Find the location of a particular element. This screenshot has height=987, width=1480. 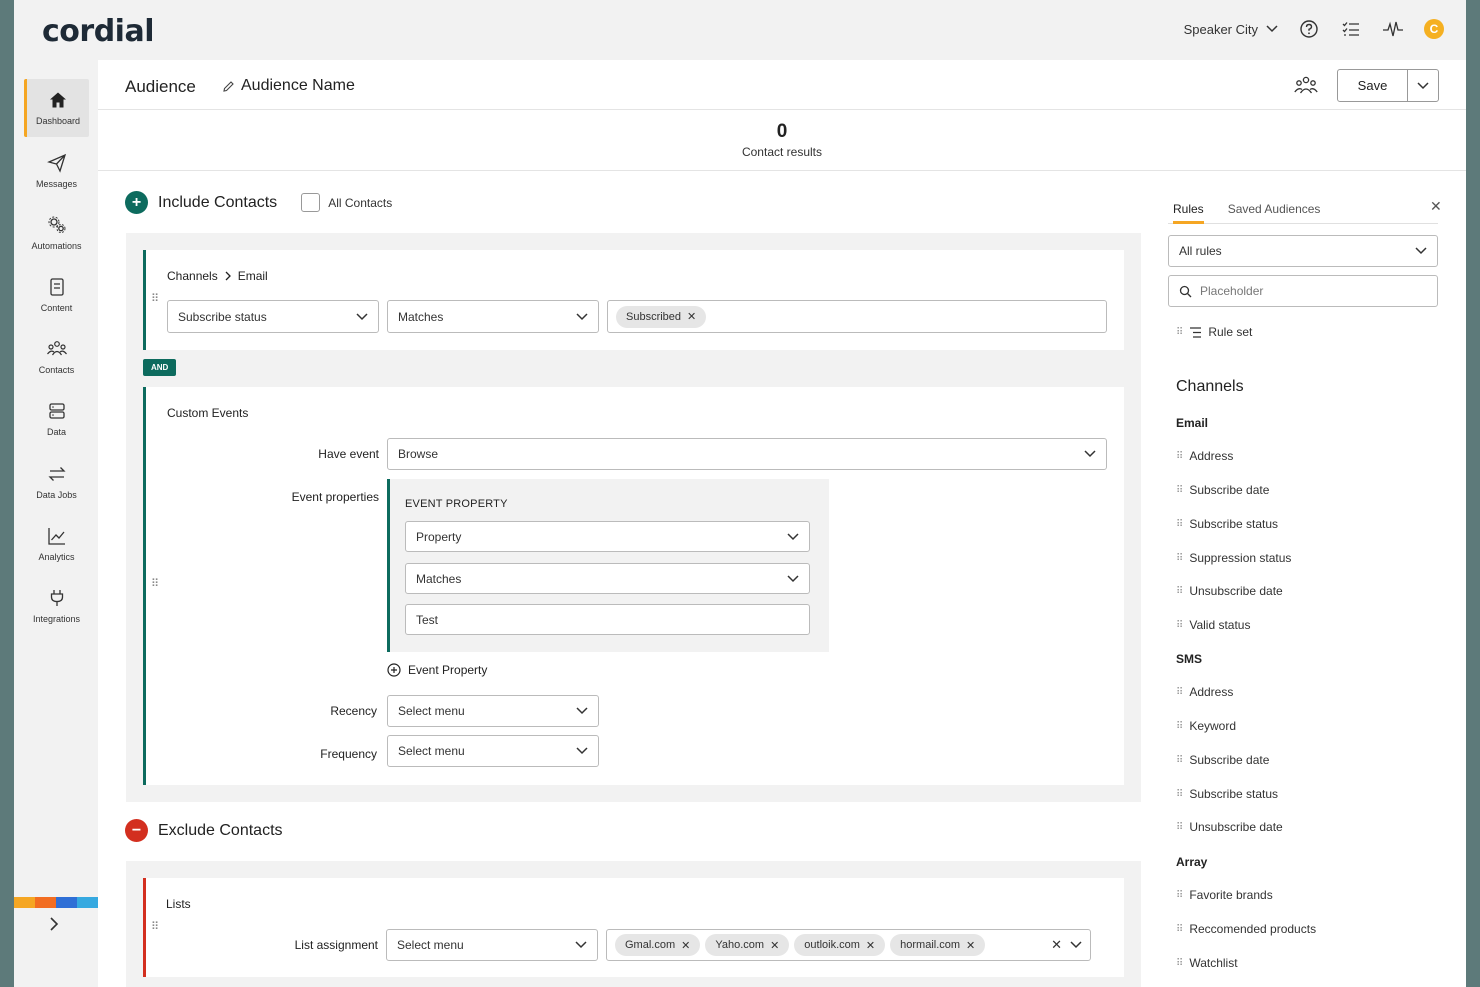

event-property-heading: EVENT PROPERTY is located at coordinates (456, 504).